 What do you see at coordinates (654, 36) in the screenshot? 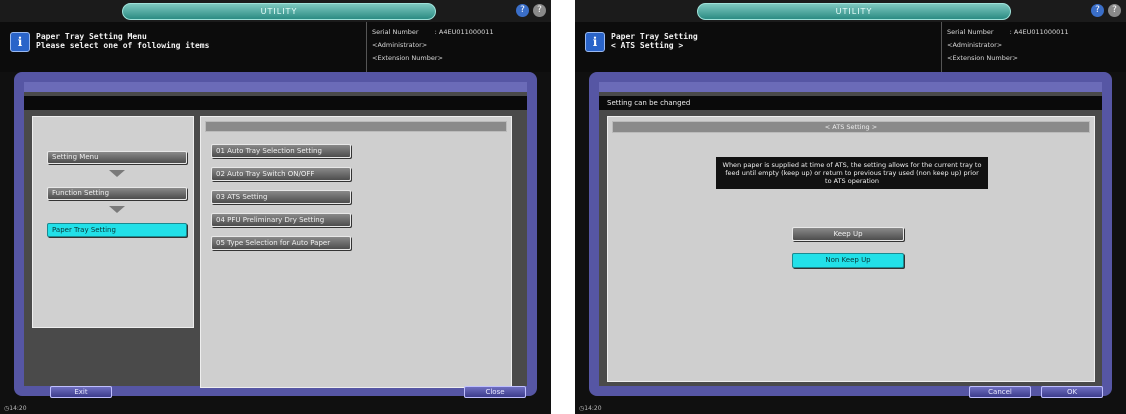
I see `header-line-1: Paper Tray Setting` at bounding box center [654, 36].